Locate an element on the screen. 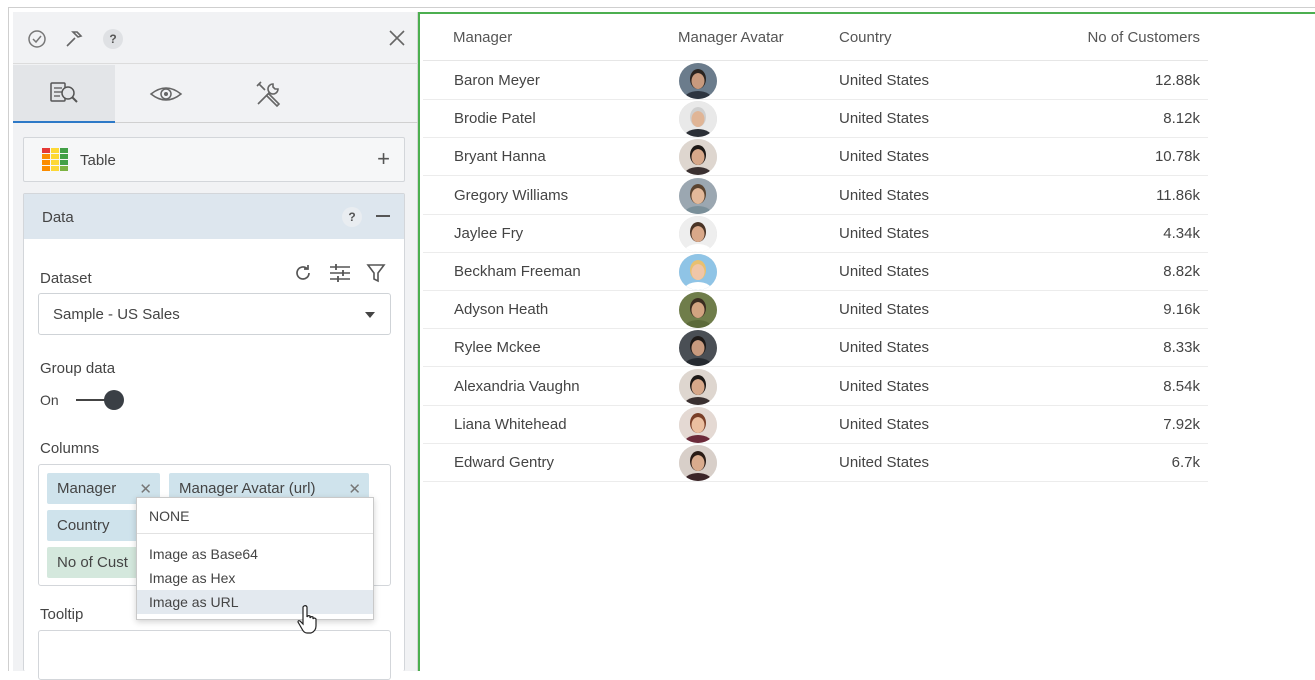  sliders-icon is located at coordinates (340, 273).